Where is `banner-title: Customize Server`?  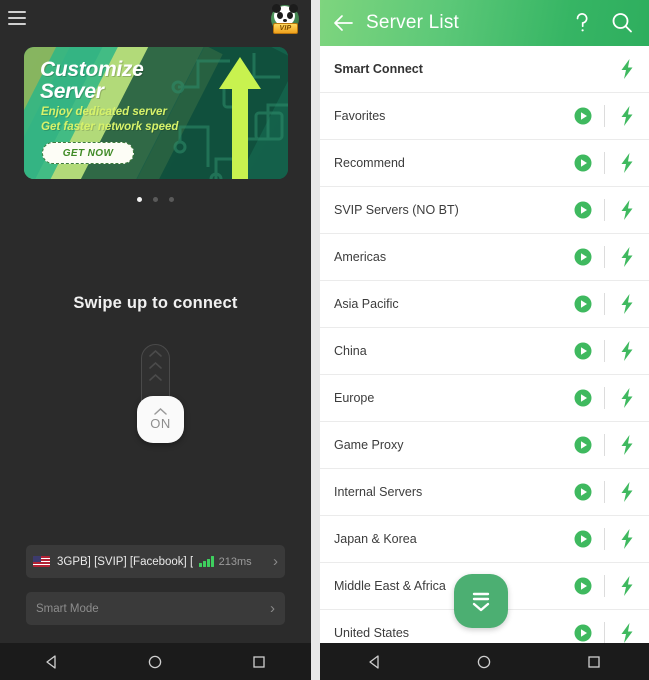 banner-title: Customize Server is located at coordinates (92, 81).